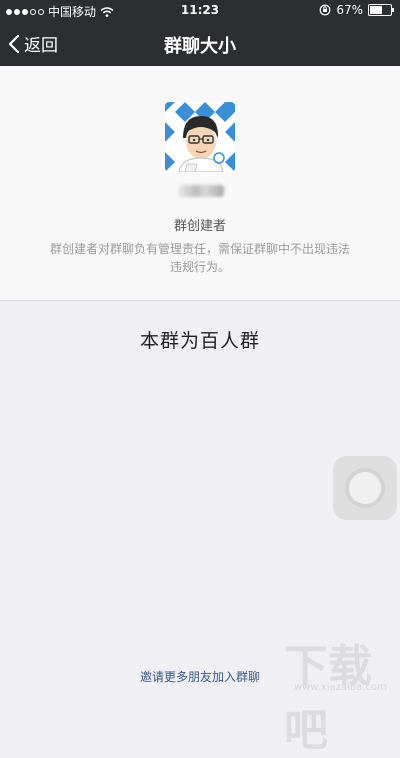 This screenshot has width=400, height=758. Describe the element at coordinates (200, 676) in the screenshot. I see `invite-friends-link: 邀请更多朋友加入群聊` at that location.